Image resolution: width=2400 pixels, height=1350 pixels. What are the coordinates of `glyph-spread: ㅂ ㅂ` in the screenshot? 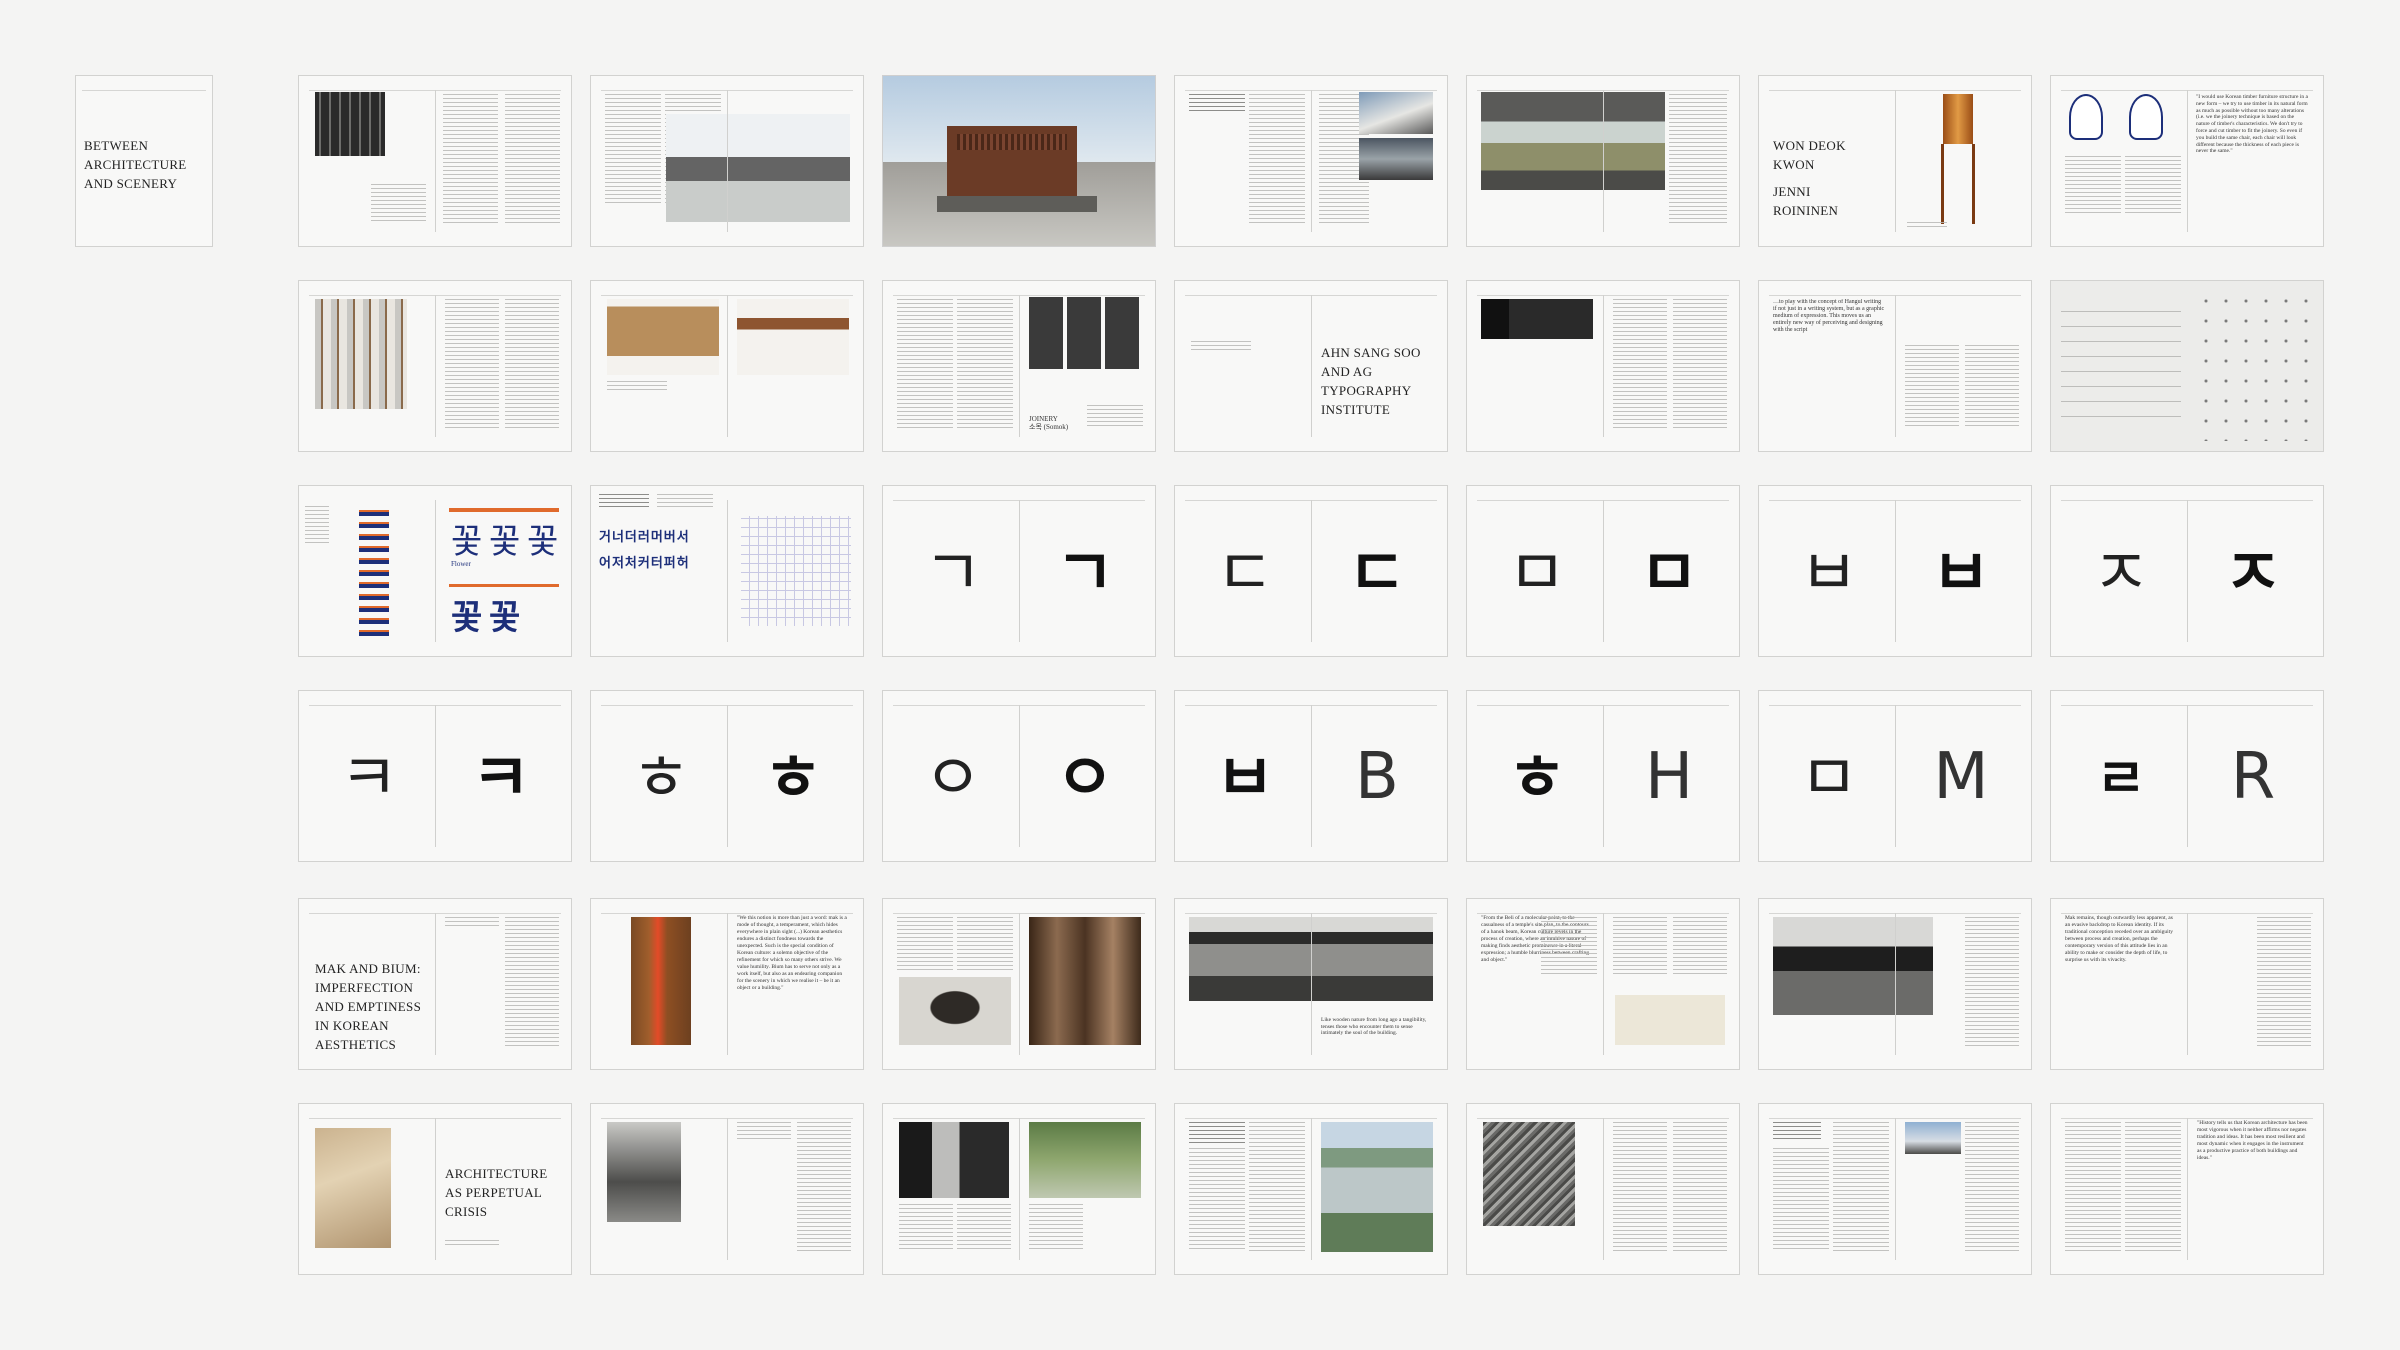 It's located at (1895, 571).